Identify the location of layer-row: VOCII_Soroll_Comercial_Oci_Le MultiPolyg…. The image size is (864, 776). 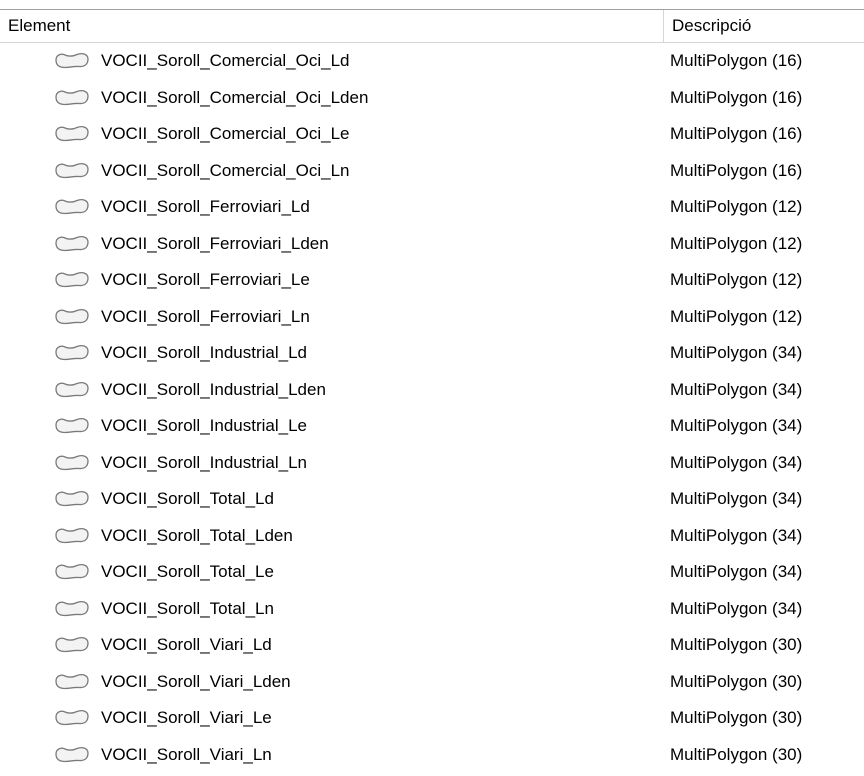
(432, 134).